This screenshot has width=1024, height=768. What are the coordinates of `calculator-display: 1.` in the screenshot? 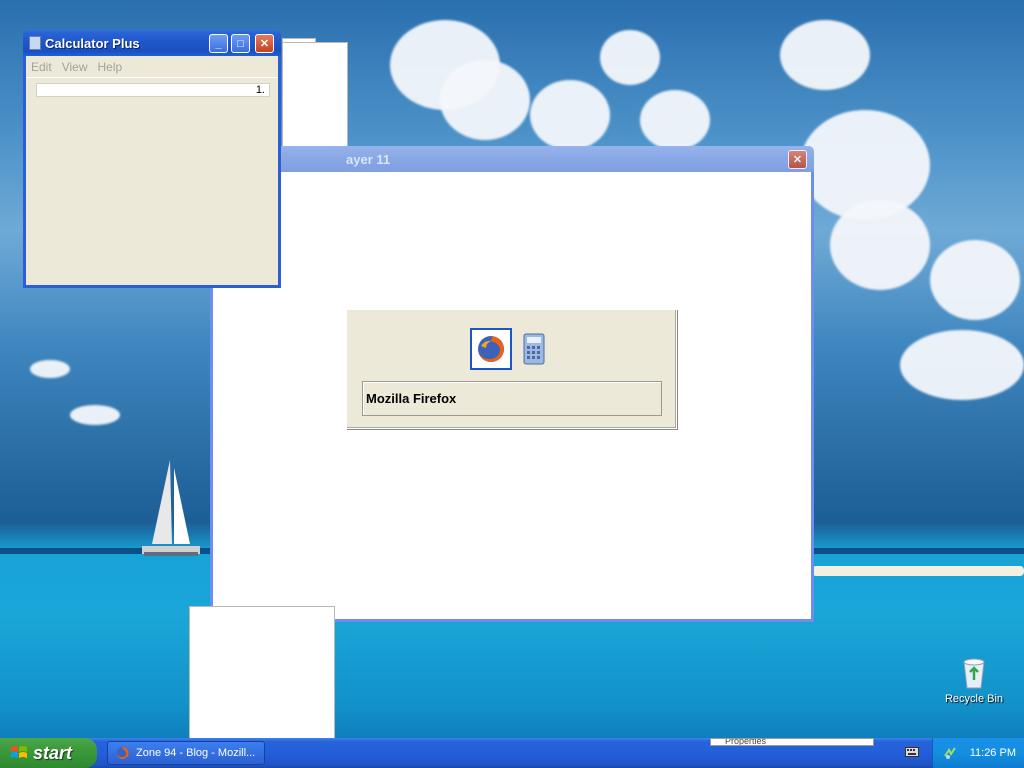 It's located at (153, 90).